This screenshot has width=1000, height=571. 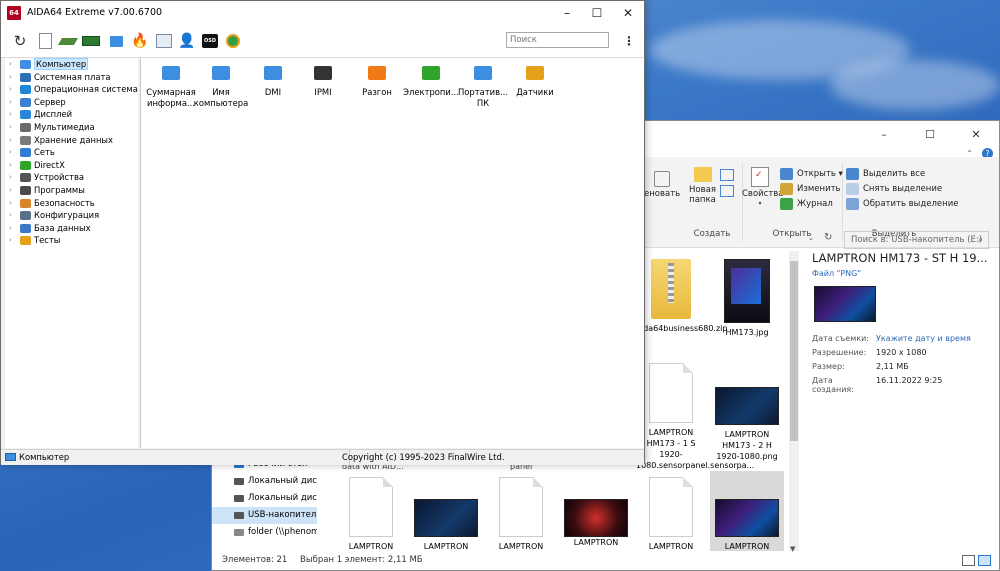 I want to click on details-value: Укажите дату и время, so click(x=923, y=338).